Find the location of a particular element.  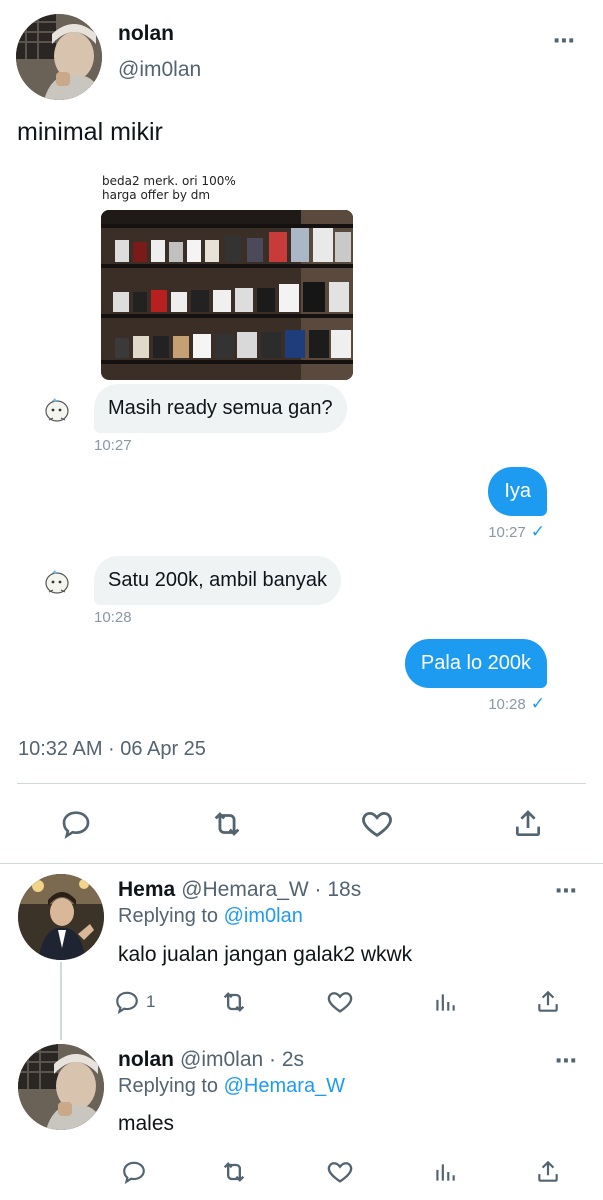

reply-header: nolan @im0lan · 2s is located at coordinates (211, 1060).